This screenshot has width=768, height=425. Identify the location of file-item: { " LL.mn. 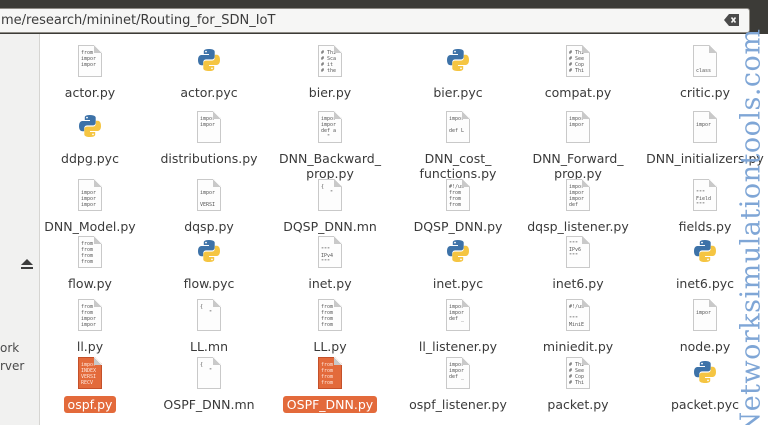
(209, 325).